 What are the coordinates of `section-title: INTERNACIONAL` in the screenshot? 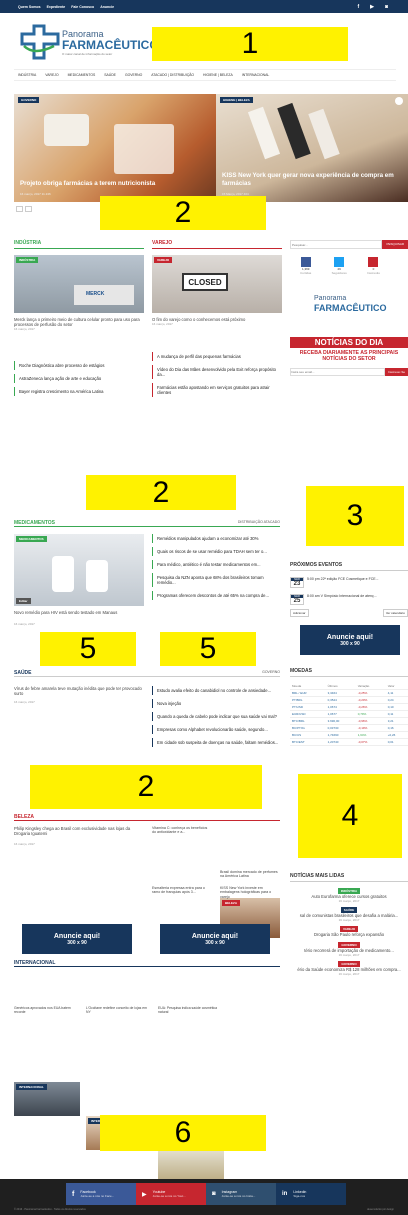 It's located at (34, 963).